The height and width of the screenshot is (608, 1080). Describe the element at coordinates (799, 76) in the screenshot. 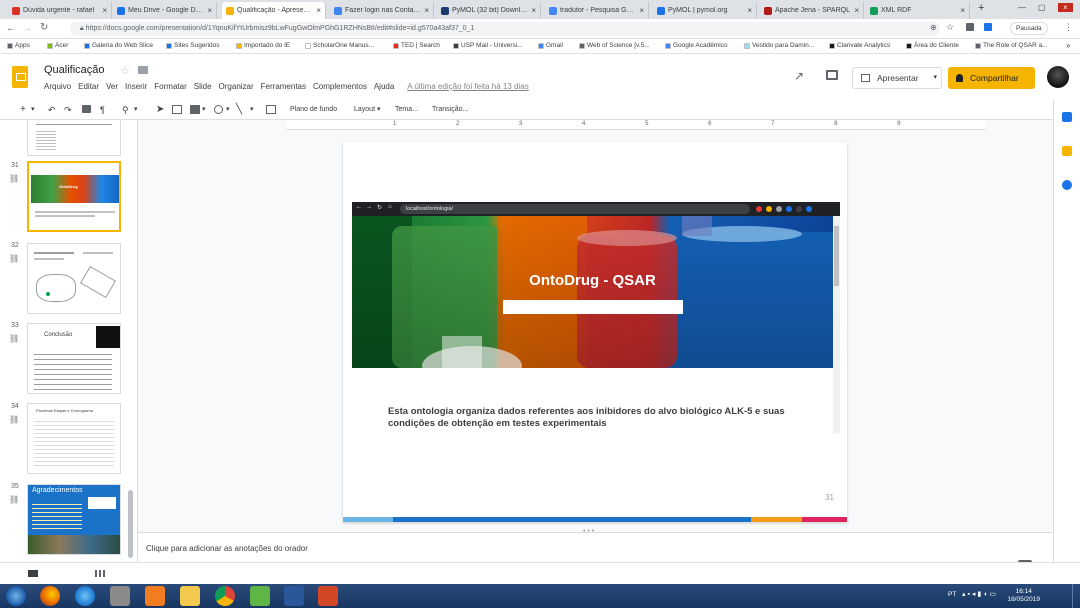

I see `activity-icon: ↗` at that location.